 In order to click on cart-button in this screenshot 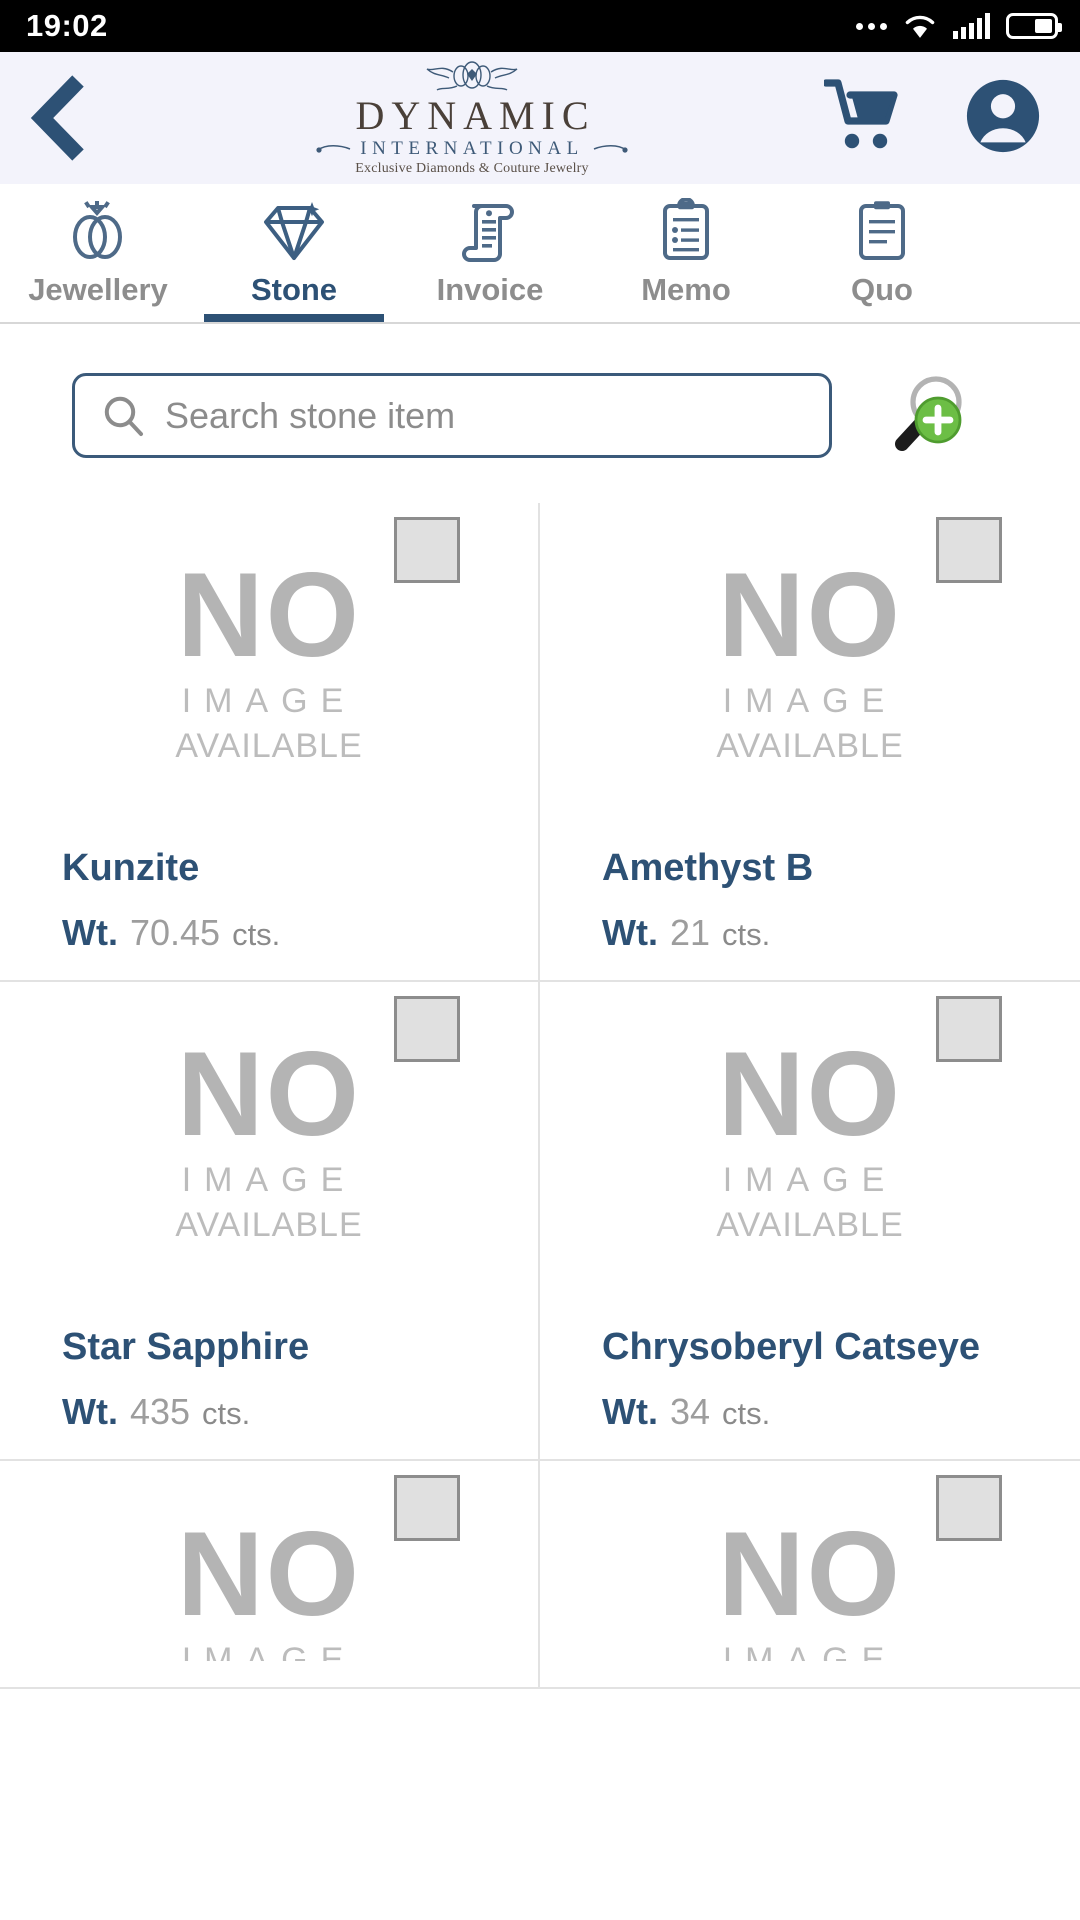, I will do `click(863, 118)`.